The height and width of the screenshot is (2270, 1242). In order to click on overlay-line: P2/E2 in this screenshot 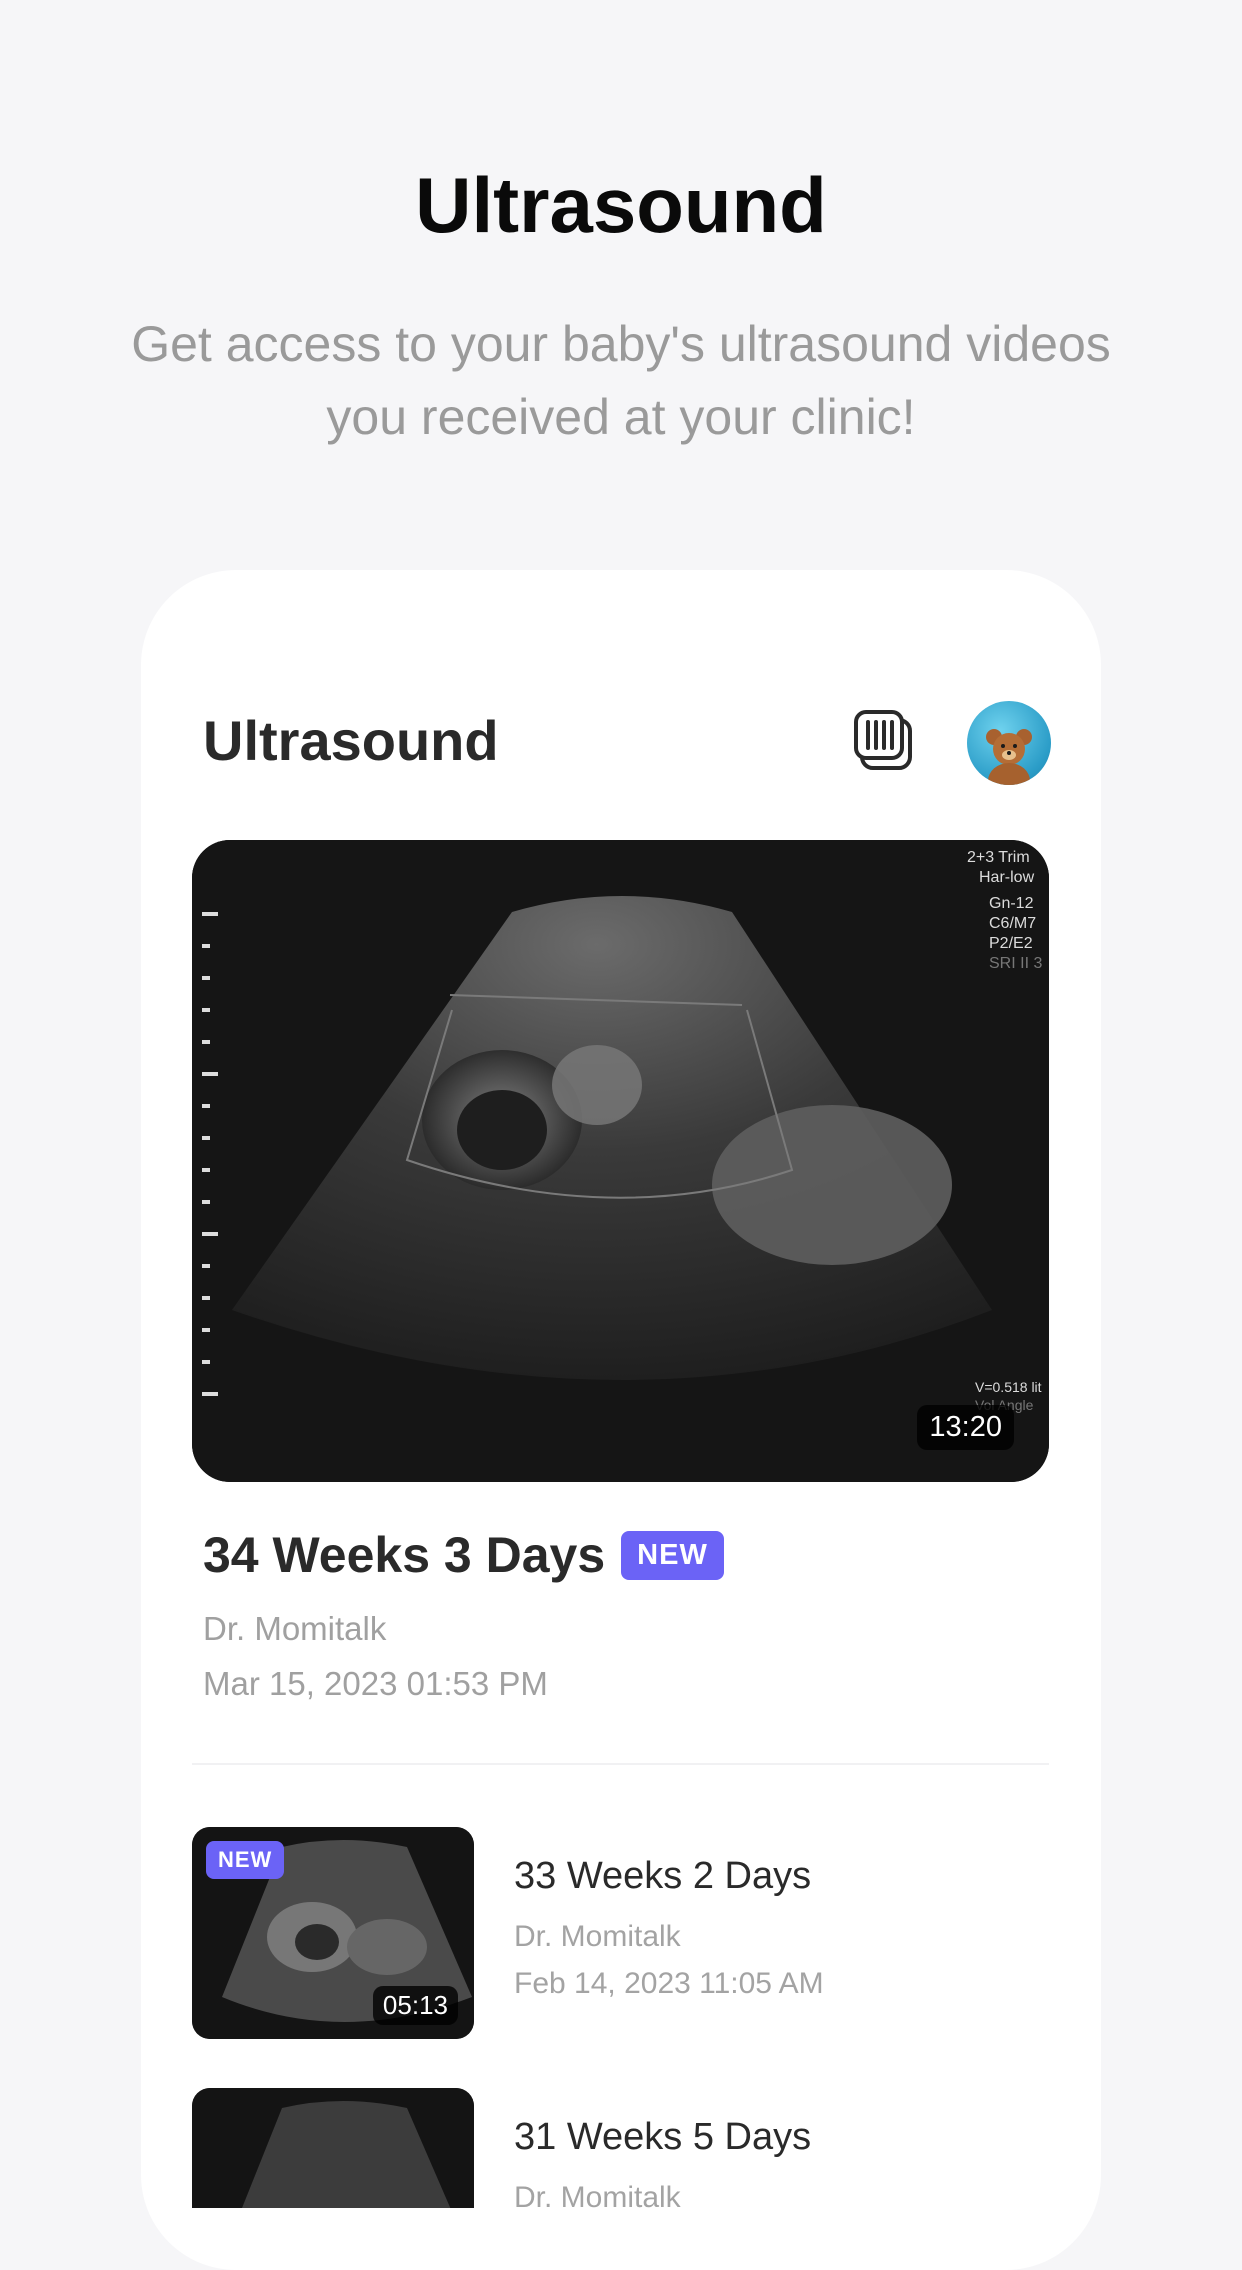, I will do `click(1011, 943)`.